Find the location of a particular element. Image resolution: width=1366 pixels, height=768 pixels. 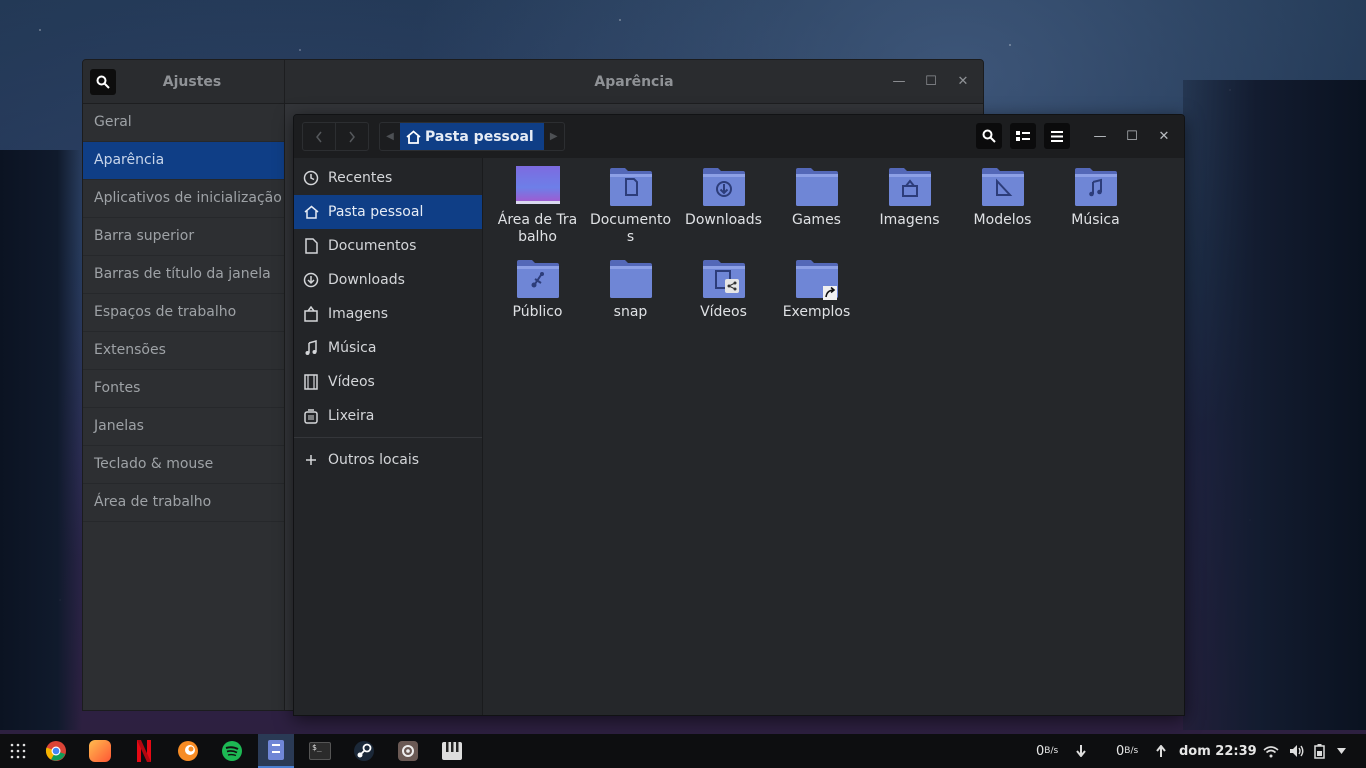

path-bar: ◀ Pasta pessoal ▶ is located at coordinates (472, 136).